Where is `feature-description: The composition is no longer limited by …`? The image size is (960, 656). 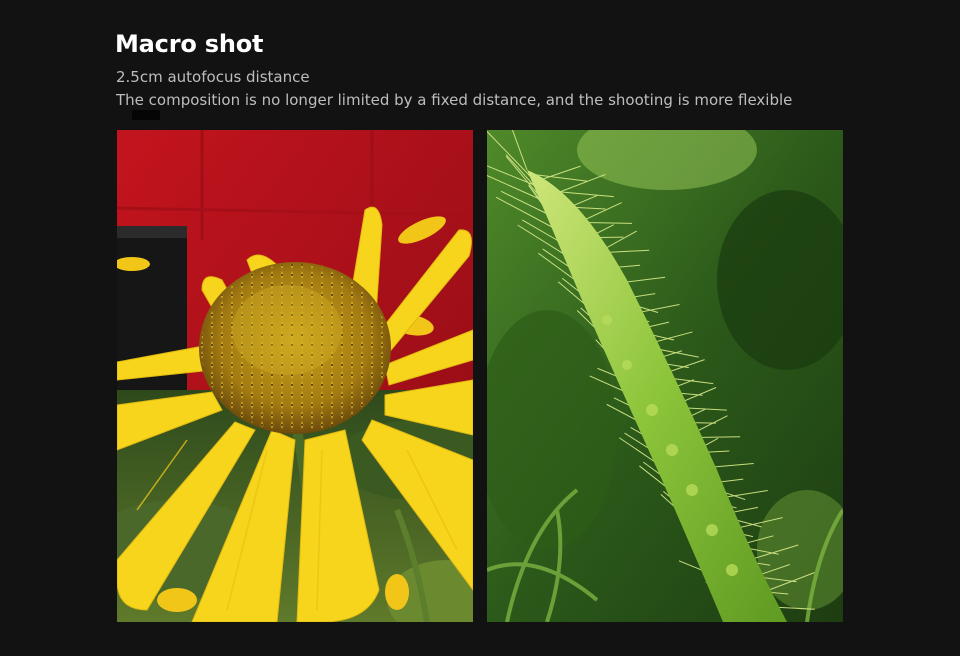 feature-description: The composition is no longer limited by … is located at coordinates (454, 100).